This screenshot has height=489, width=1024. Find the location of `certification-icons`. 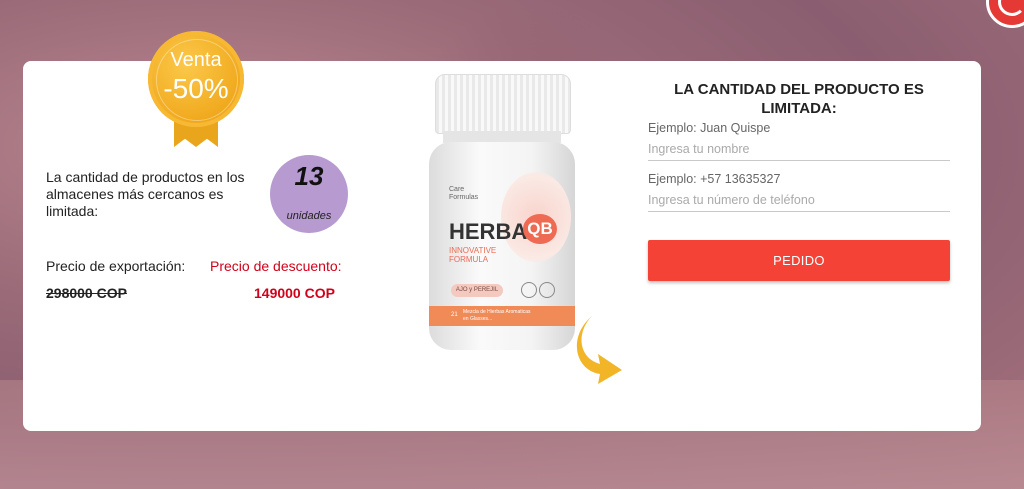

certification-icons is located at coordinates (543, 290).